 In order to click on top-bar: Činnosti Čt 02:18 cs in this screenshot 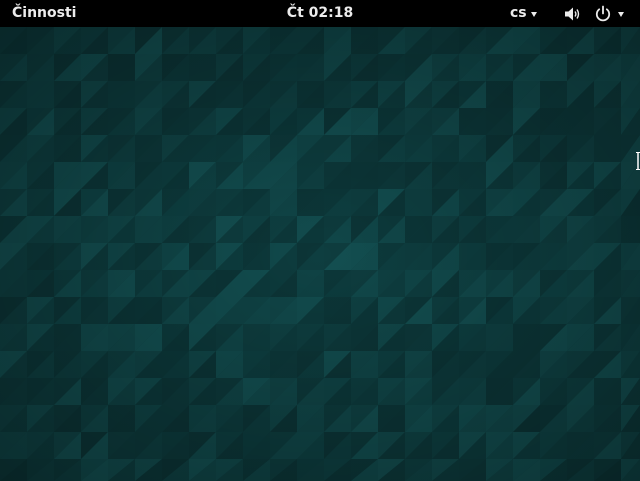, I will do `click(320, 13)`.